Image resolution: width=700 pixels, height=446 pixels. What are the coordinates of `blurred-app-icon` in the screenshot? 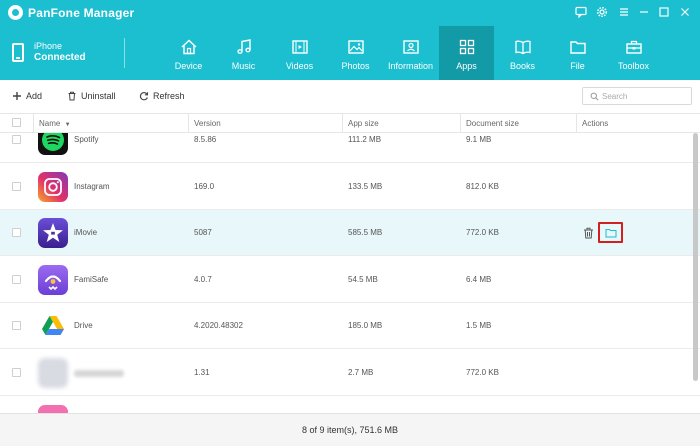 It's located at (53, 373).